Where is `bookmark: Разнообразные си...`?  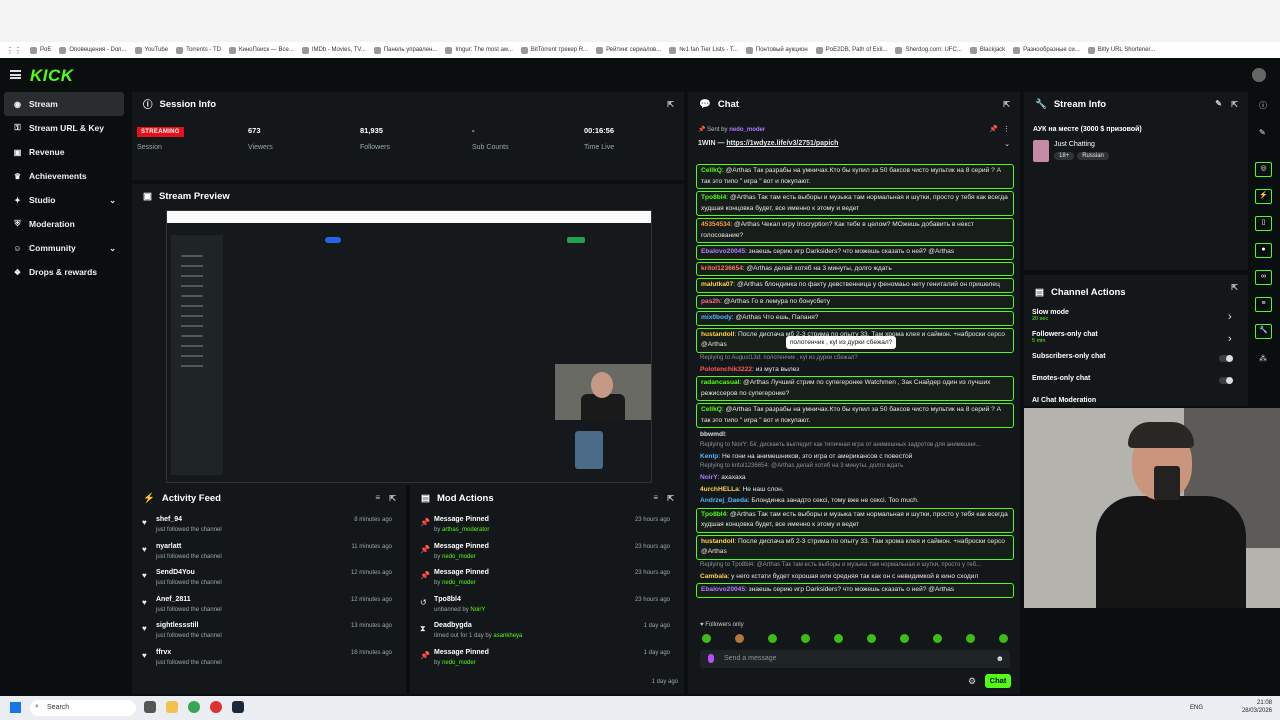 bookmark: Разнообразные си... is located at coordinates (1046, 50).